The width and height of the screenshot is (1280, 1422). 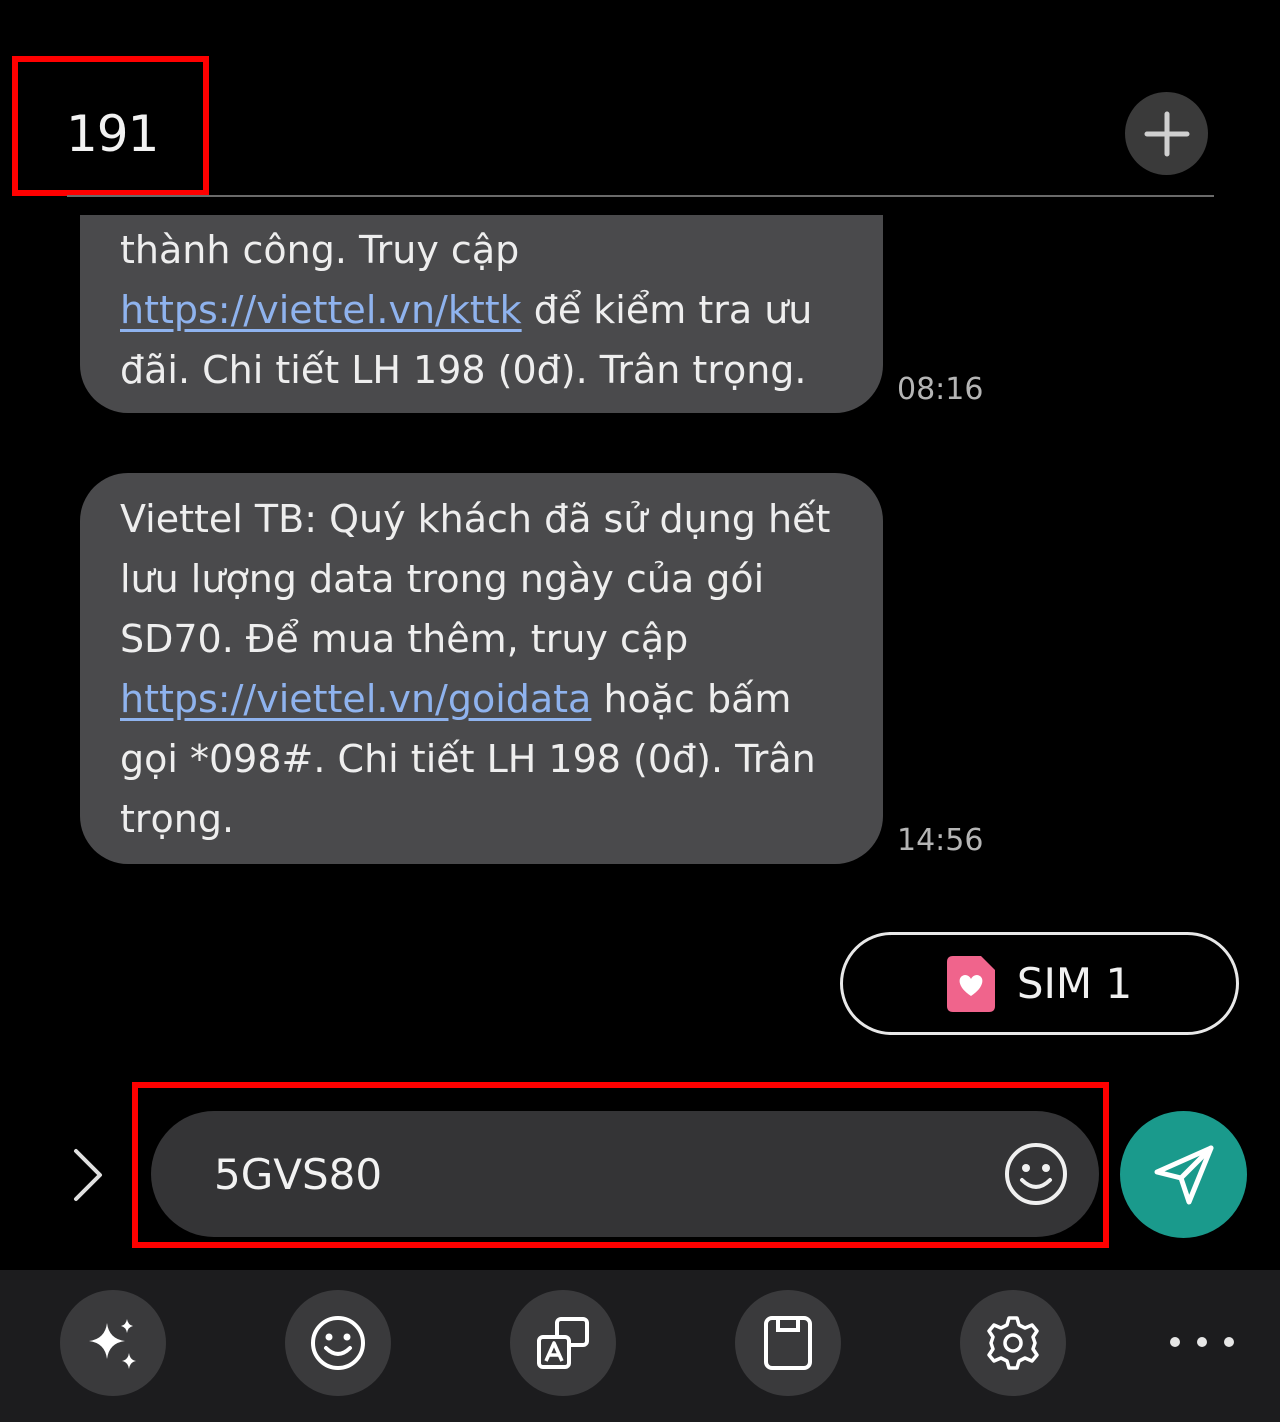 I want to click on send-icon, so click(x=1183, y=1174).